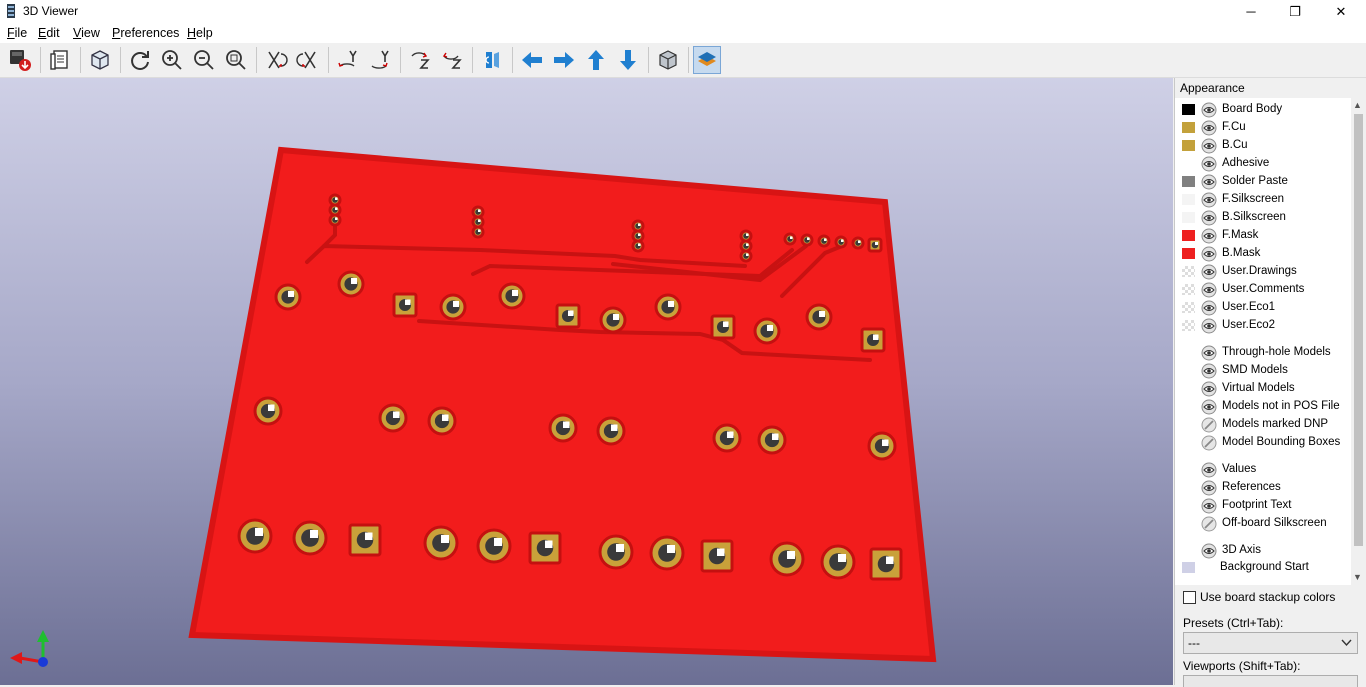 The image size is (1366, 687). Describe the element at coordinates (1263, 353) in the screenshot. I see `layer-row-through-hole-models: Through-hole Models` at that location.